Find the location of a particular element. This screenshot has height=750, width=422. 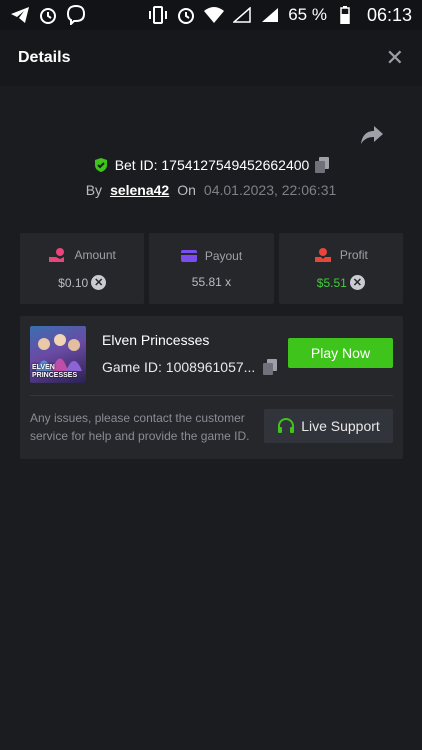

alarm-icon is located at coordinates (48, 15).